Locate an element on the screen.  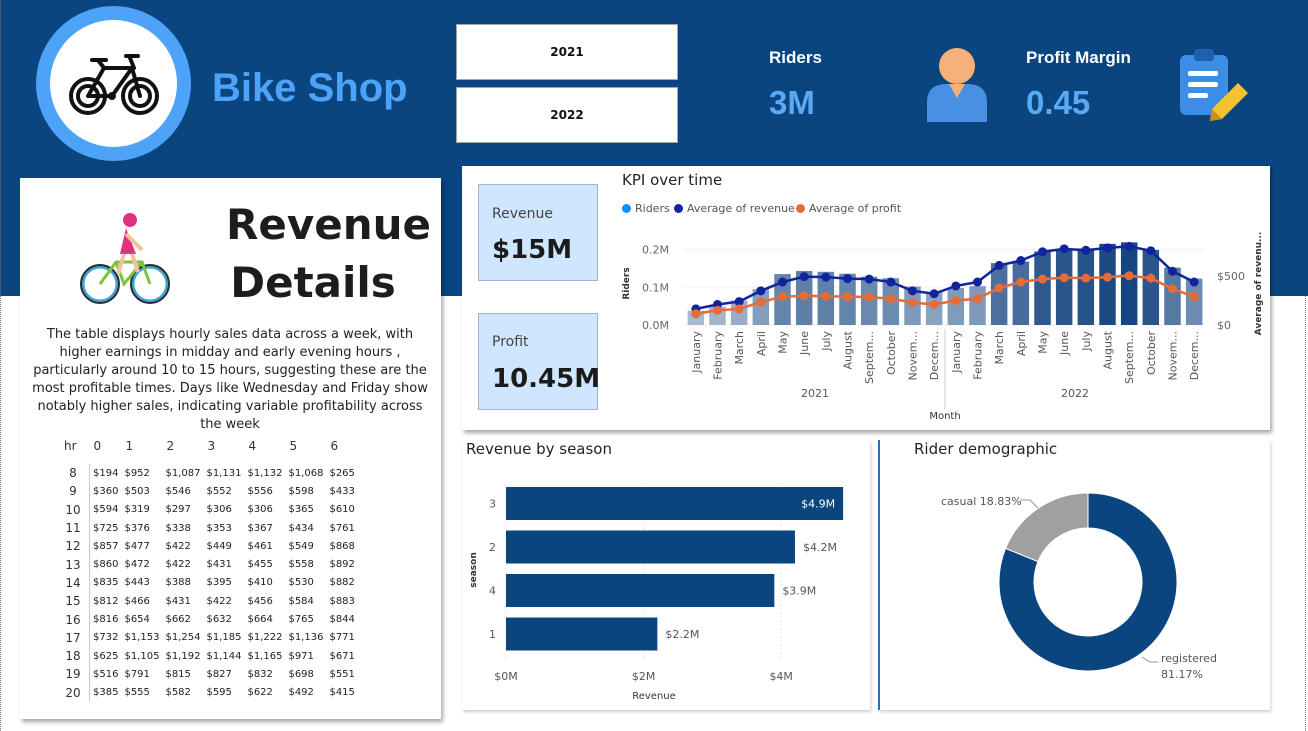
y-tick-label: 0.1M is located at coordinates (655, 287).